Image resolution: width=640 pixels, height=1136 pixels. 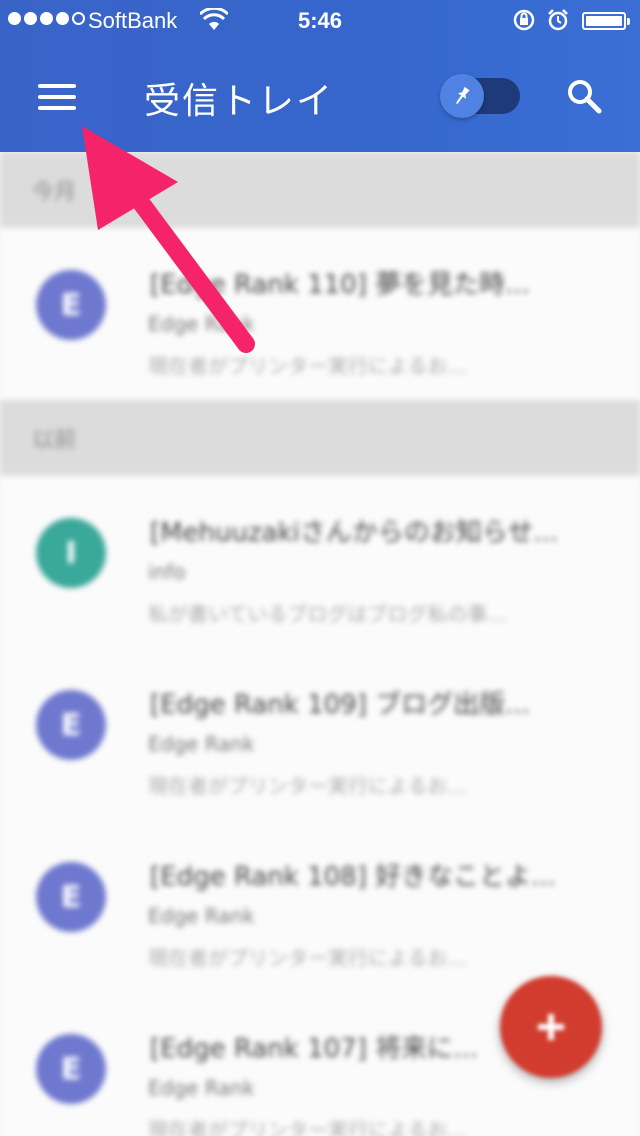 I want to click on battery-icon, so click(x=606, y=21).